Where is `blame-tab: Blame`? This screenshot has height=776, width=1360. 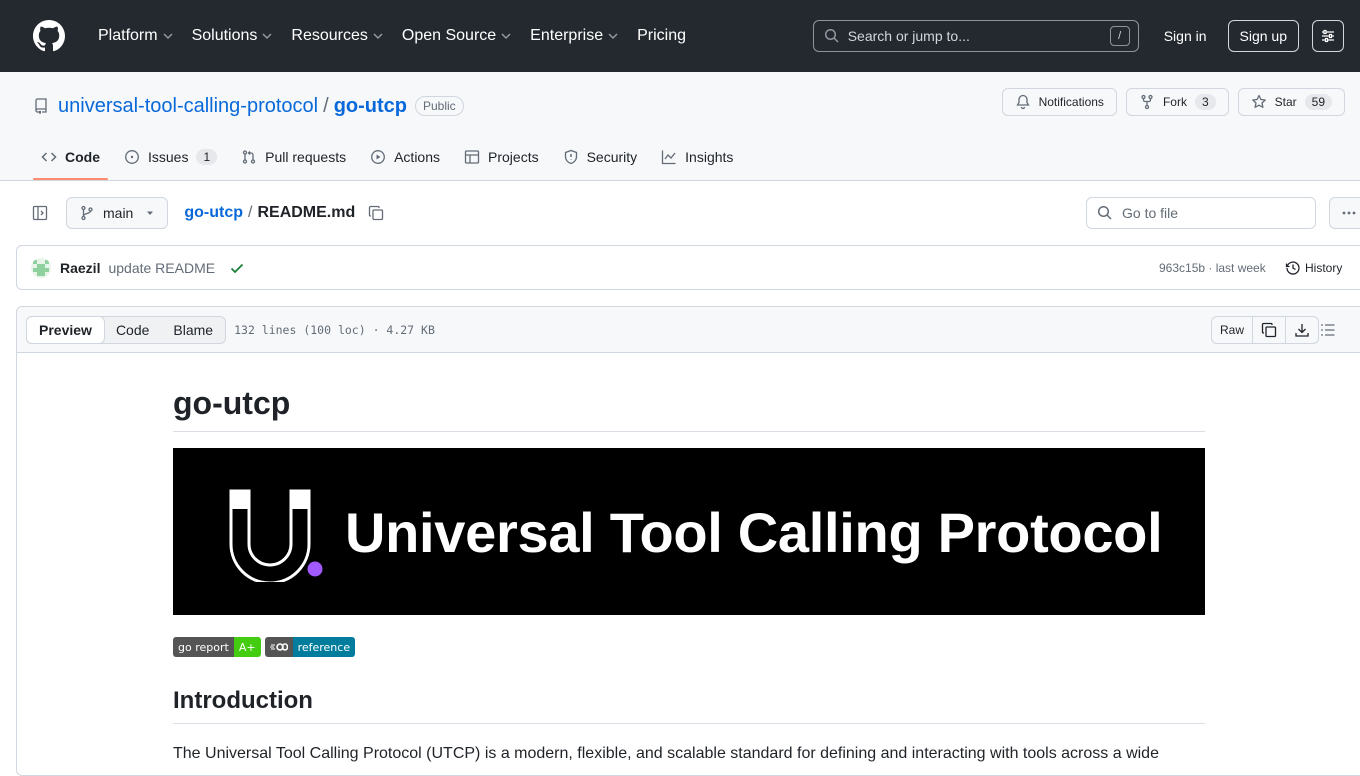 blame-tab: Blame is located at coordinates (193, 330).